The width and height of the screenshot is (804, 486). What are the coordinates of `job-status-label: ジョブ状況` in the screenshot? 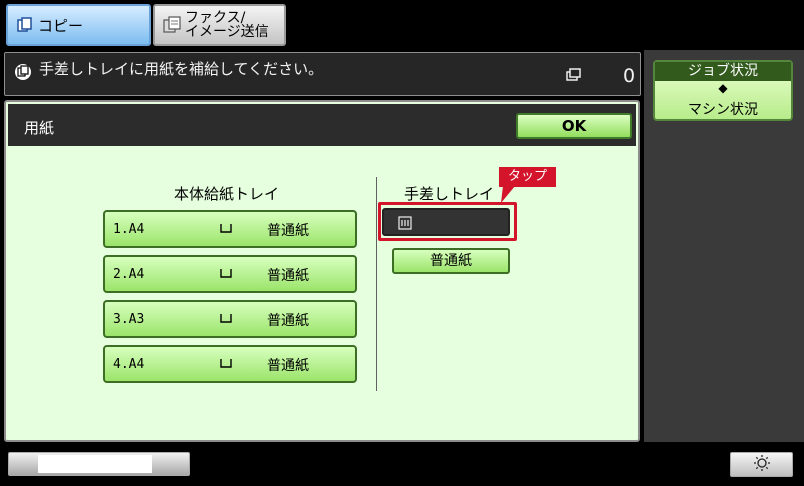 It's located at (723, 71).